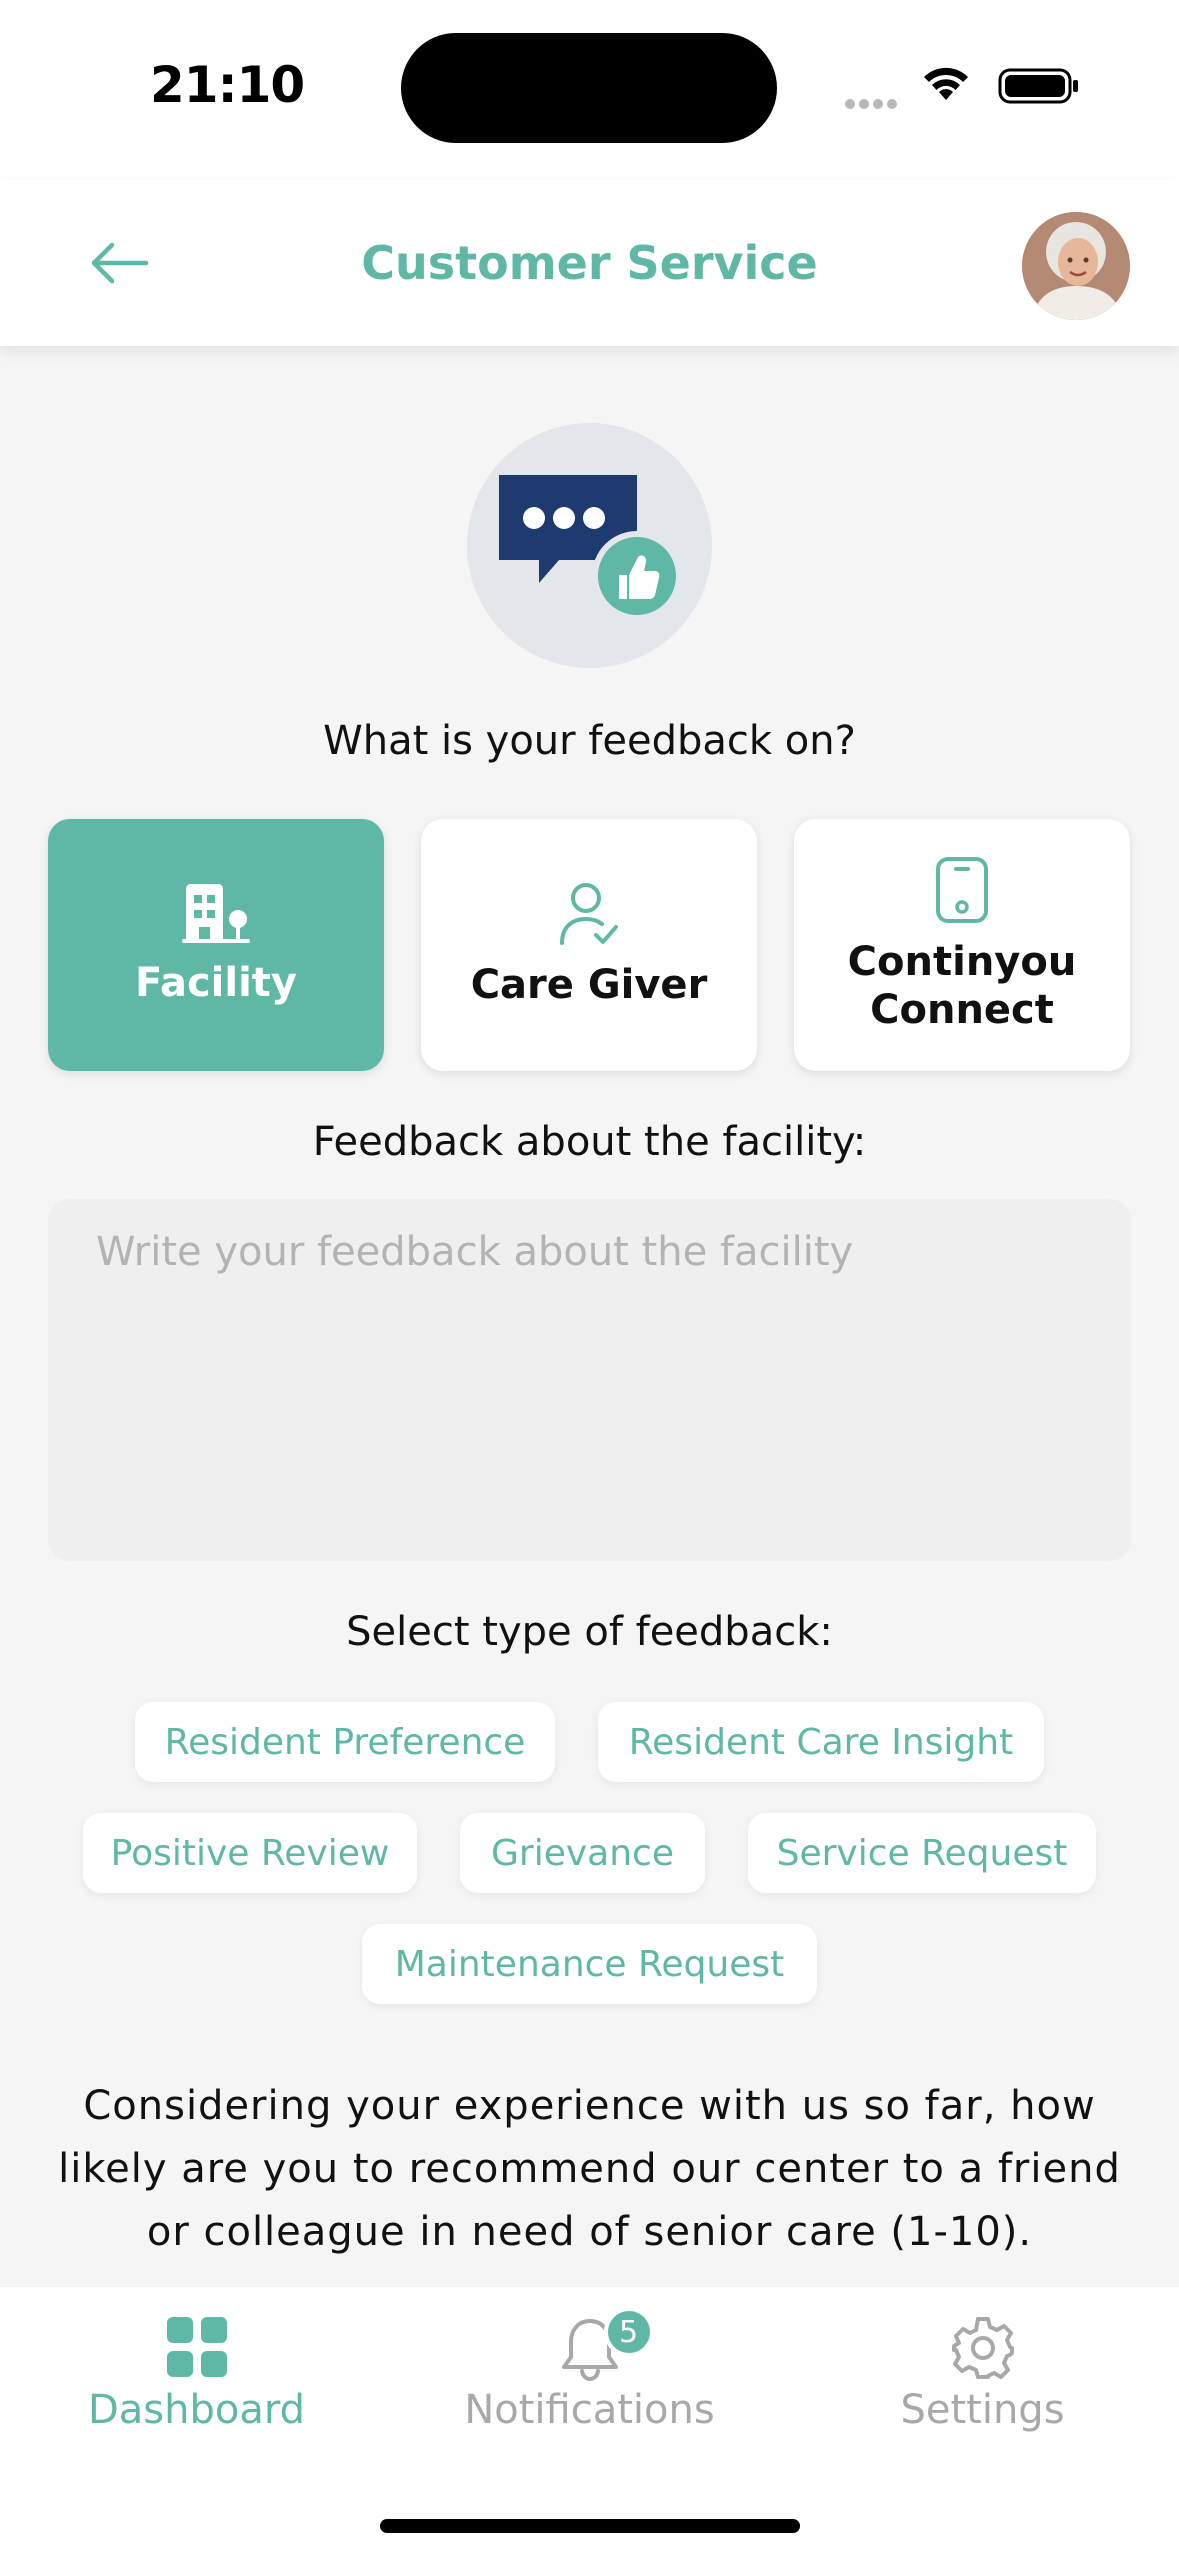  What do you see at coordinates (475, 1252) in the screenshot?
I see `feedback-placeholder: Write your feedback about the facility` at bounding box center [475, 1252].